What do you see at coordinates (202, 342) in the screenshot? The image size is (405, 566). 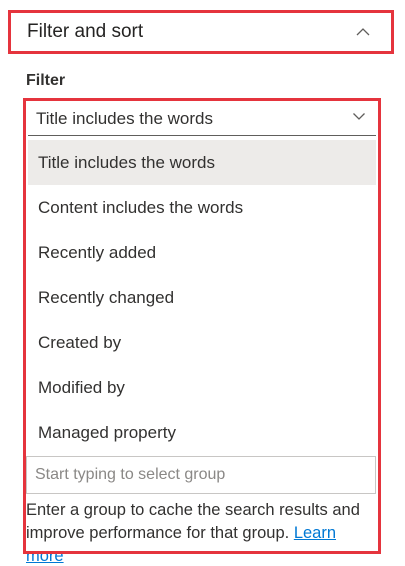 I see `filter-option: Created by` at bounding box center [202, 342].